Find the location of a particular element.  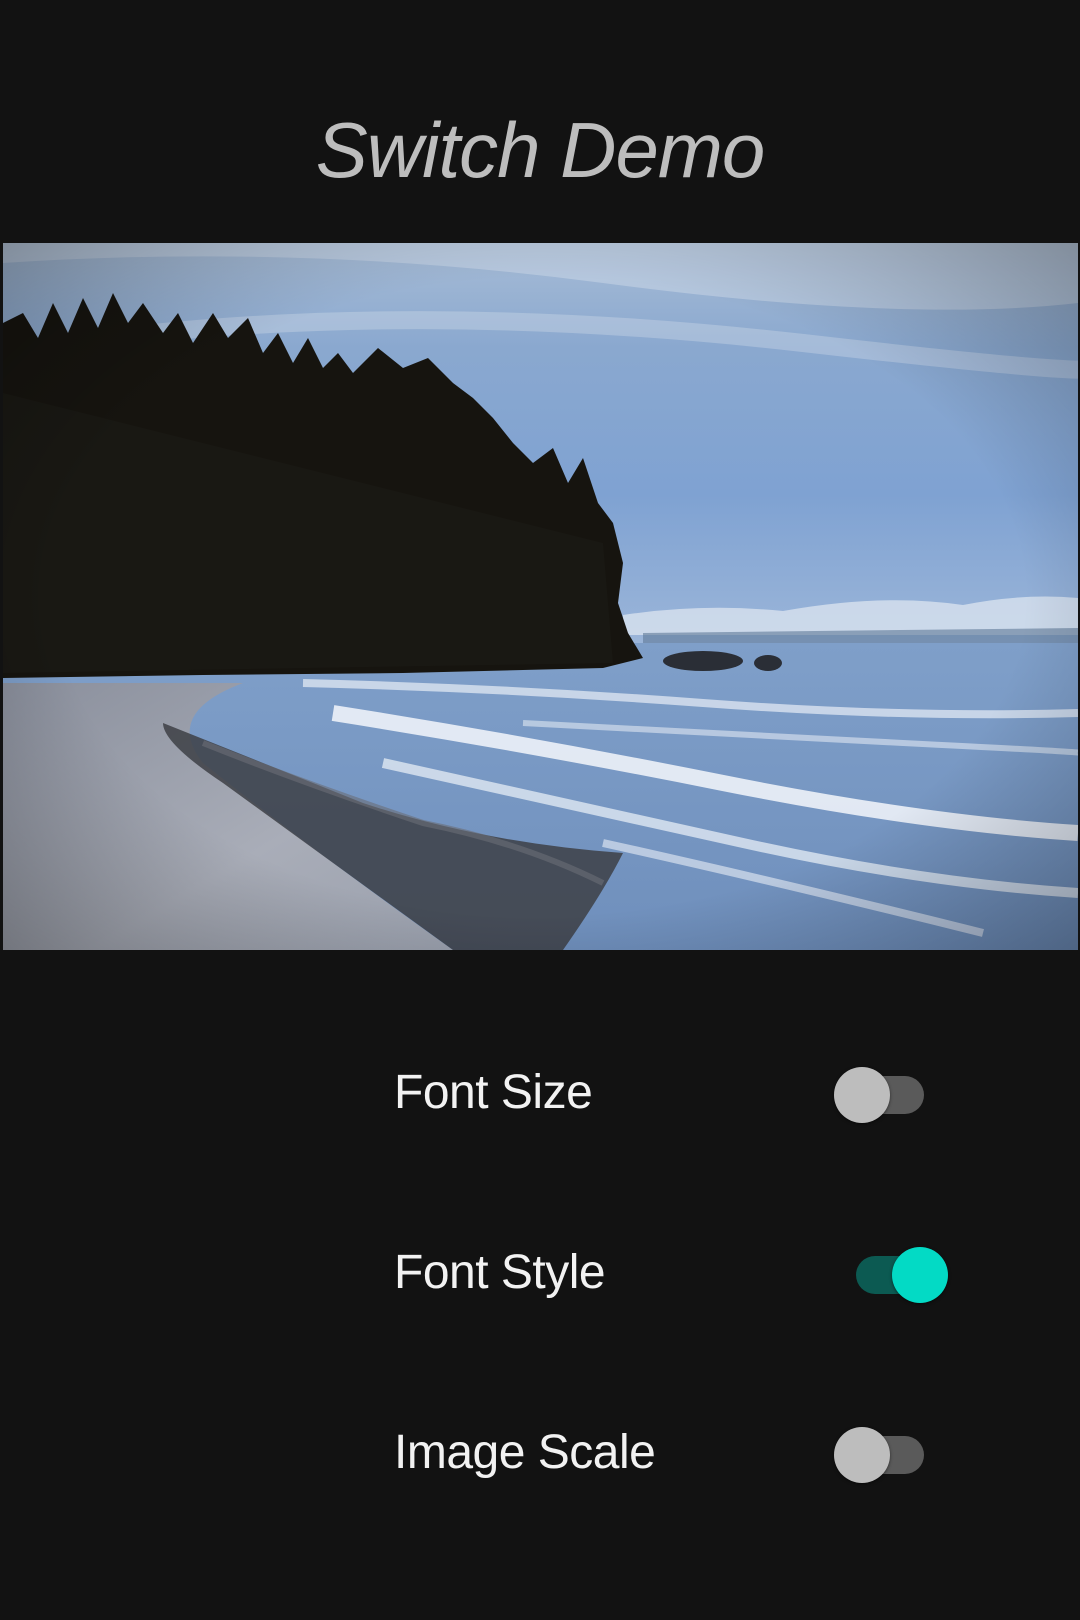

font-size-switch is located at coordinates (882, 1095).